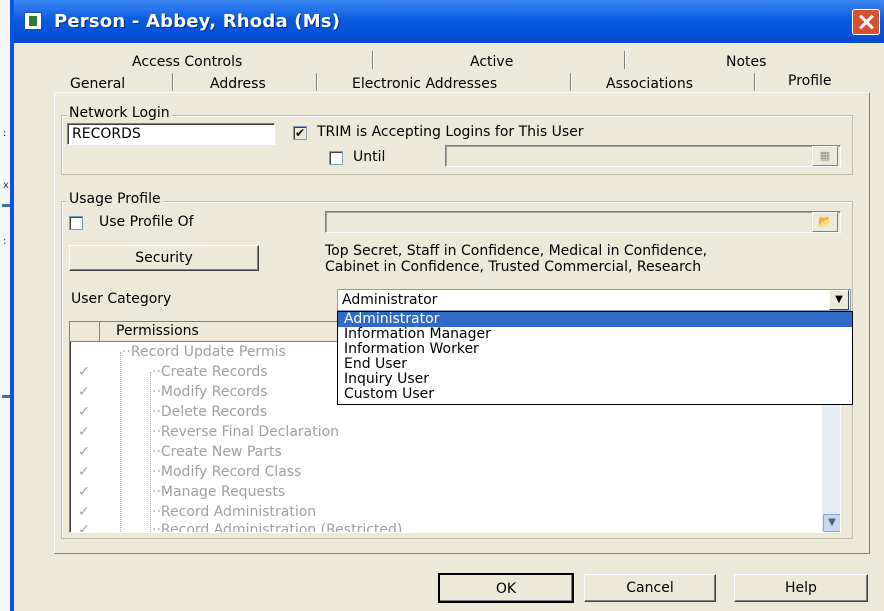 This screenshot has width=884, height=611. What do you see at coordinates (594, 300) in the screenshot?
I see `user-category-select: Administrator` at bounding box center [594, 300].